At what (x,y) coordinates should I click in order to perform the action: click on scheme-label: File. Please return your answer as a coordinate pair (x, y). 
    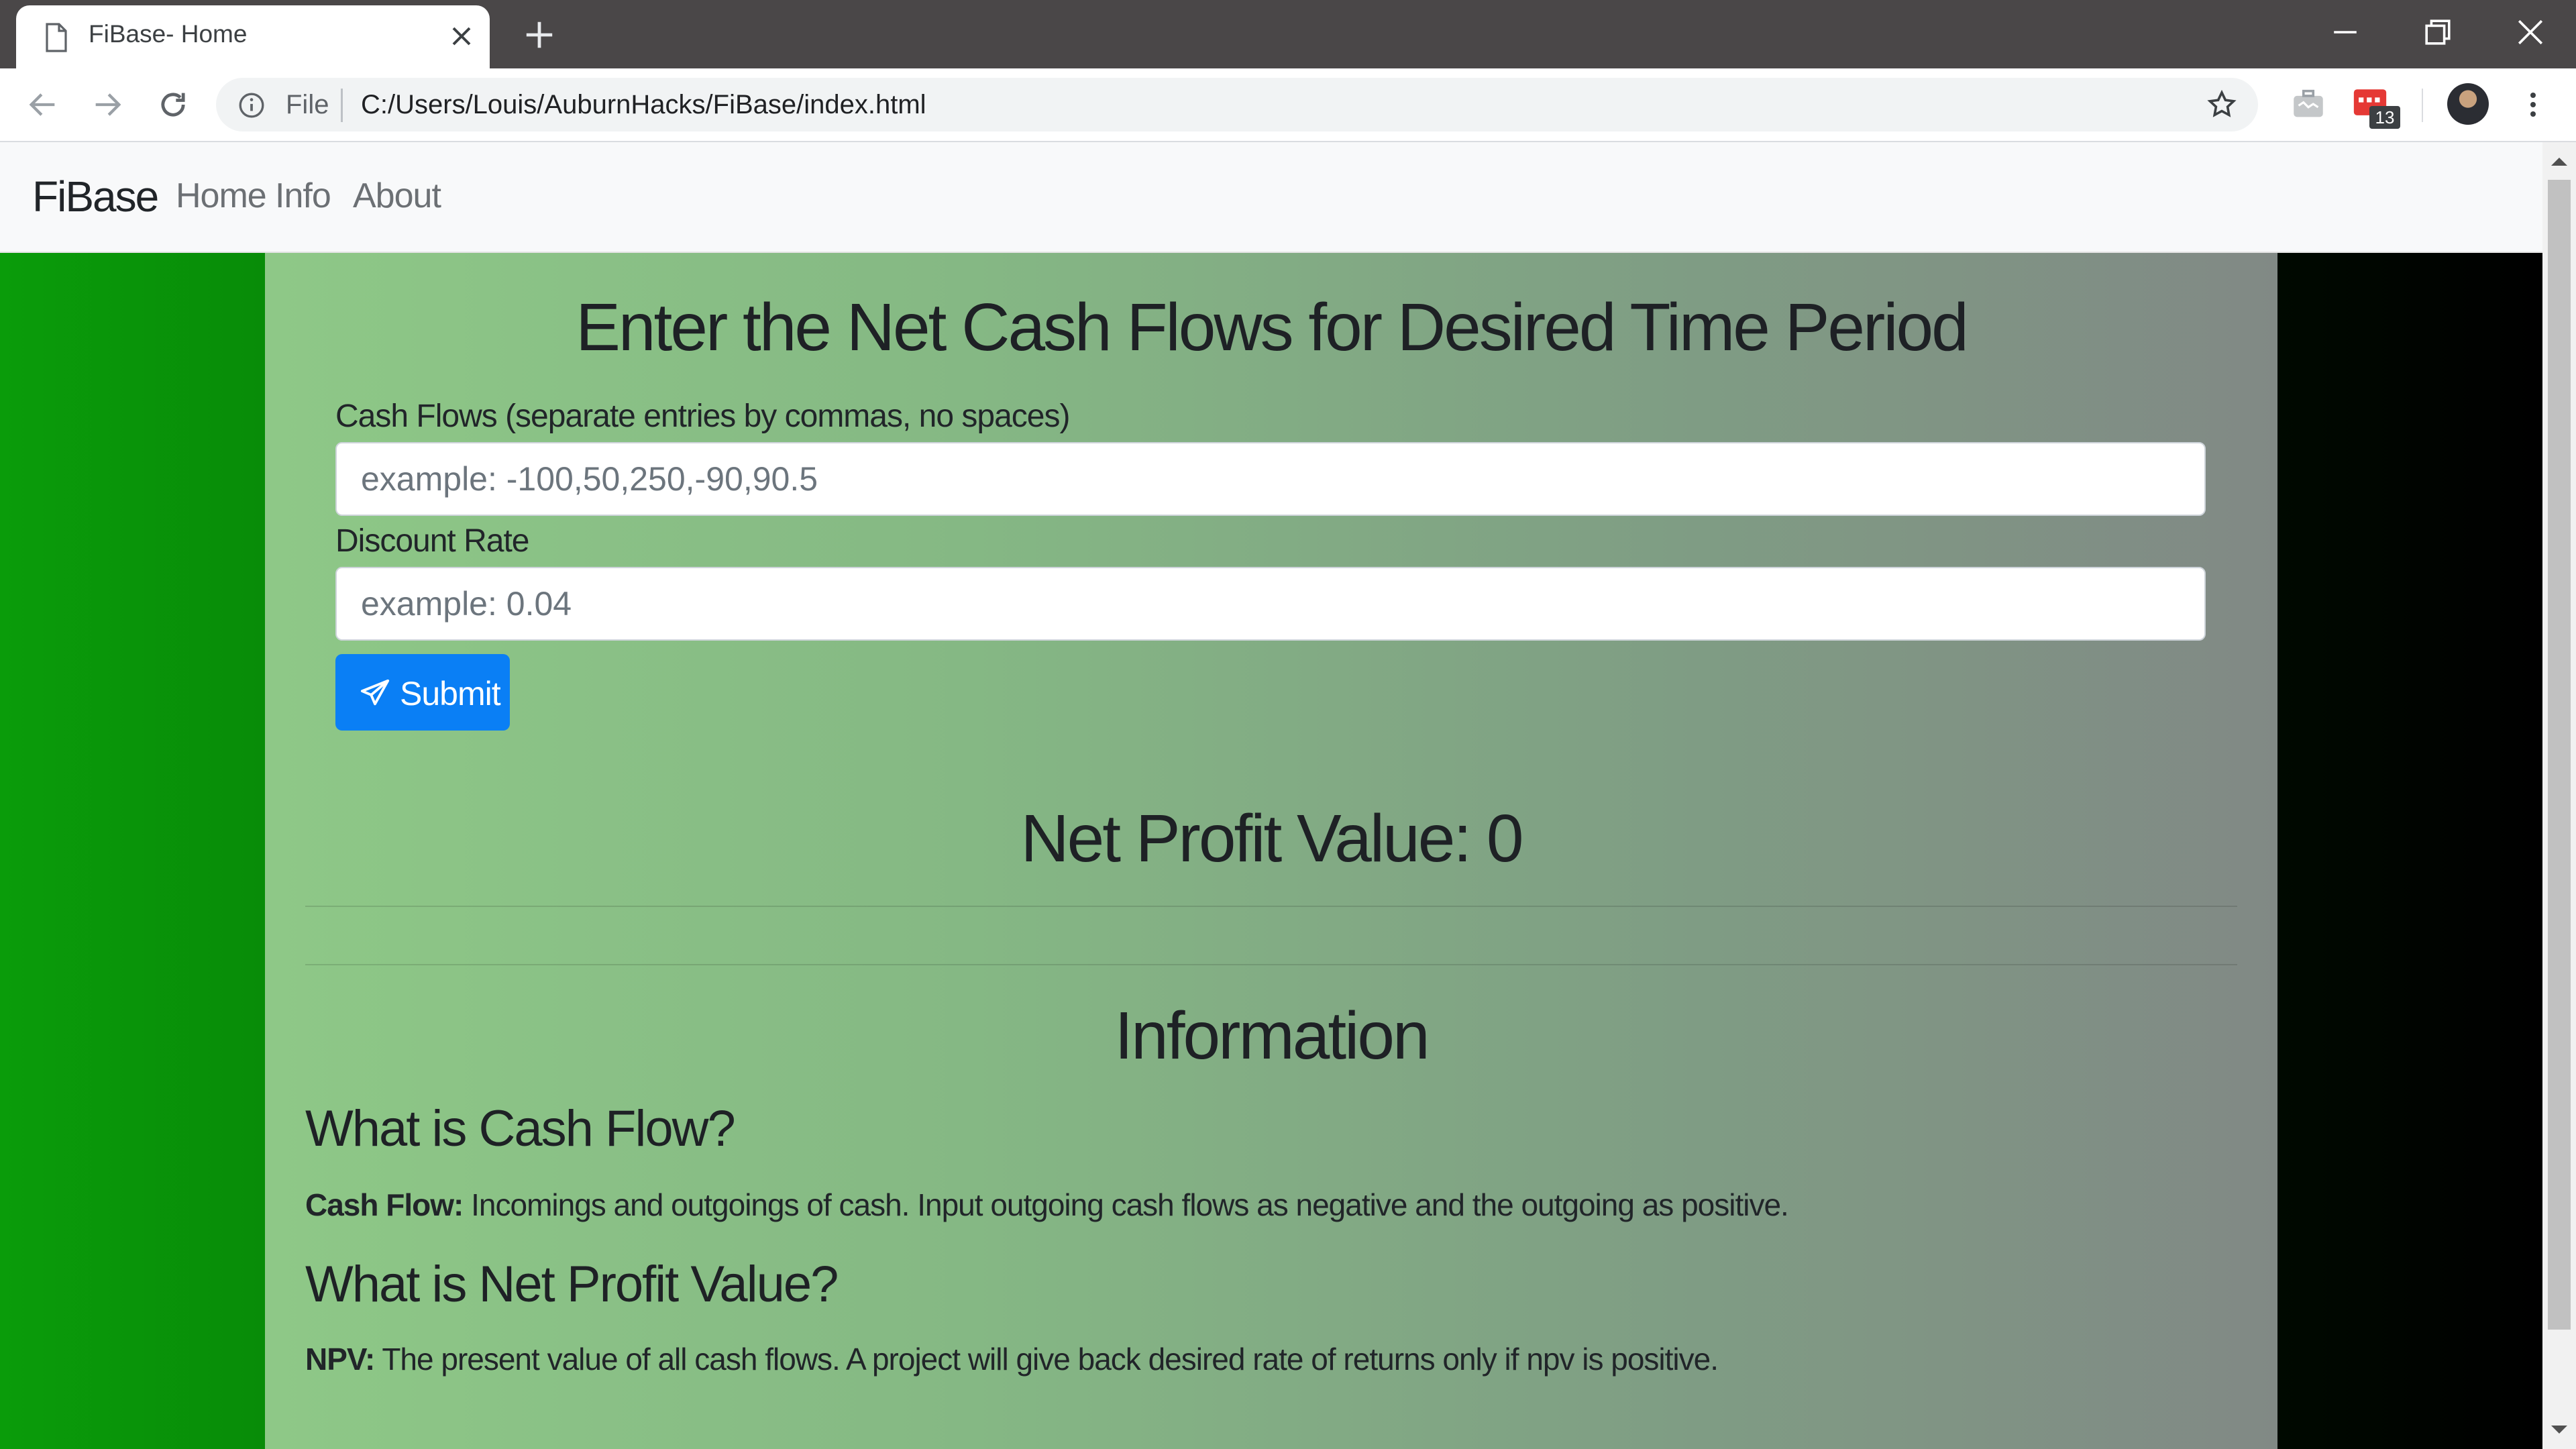
    Looking at the image, I should click on (307, 104).